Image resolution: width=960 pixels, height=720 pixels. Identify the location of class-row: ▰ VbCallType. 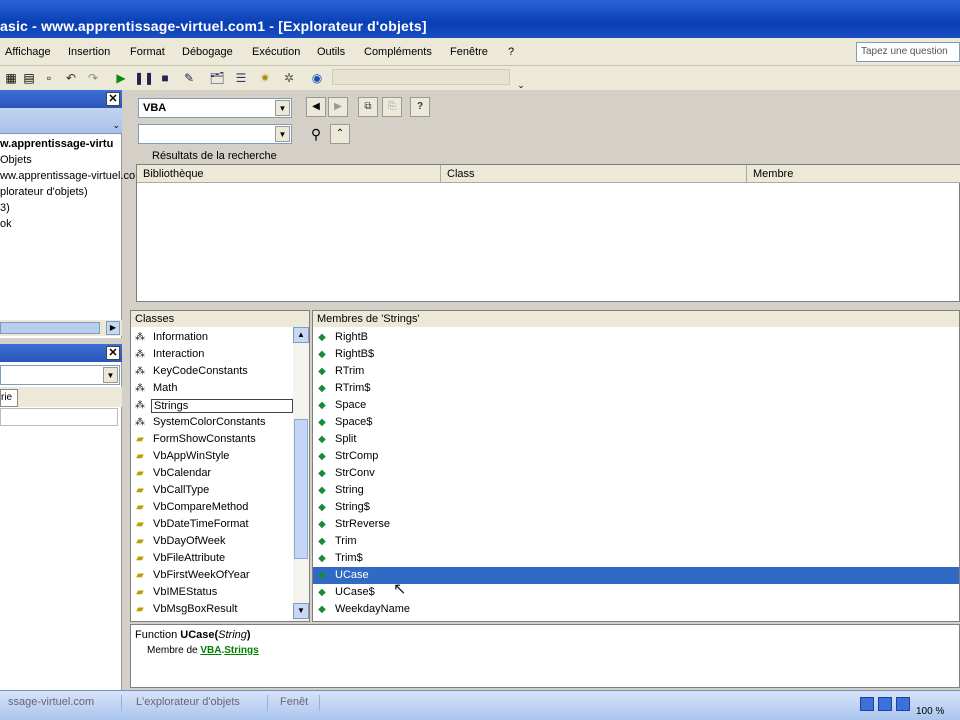
(212, 490).